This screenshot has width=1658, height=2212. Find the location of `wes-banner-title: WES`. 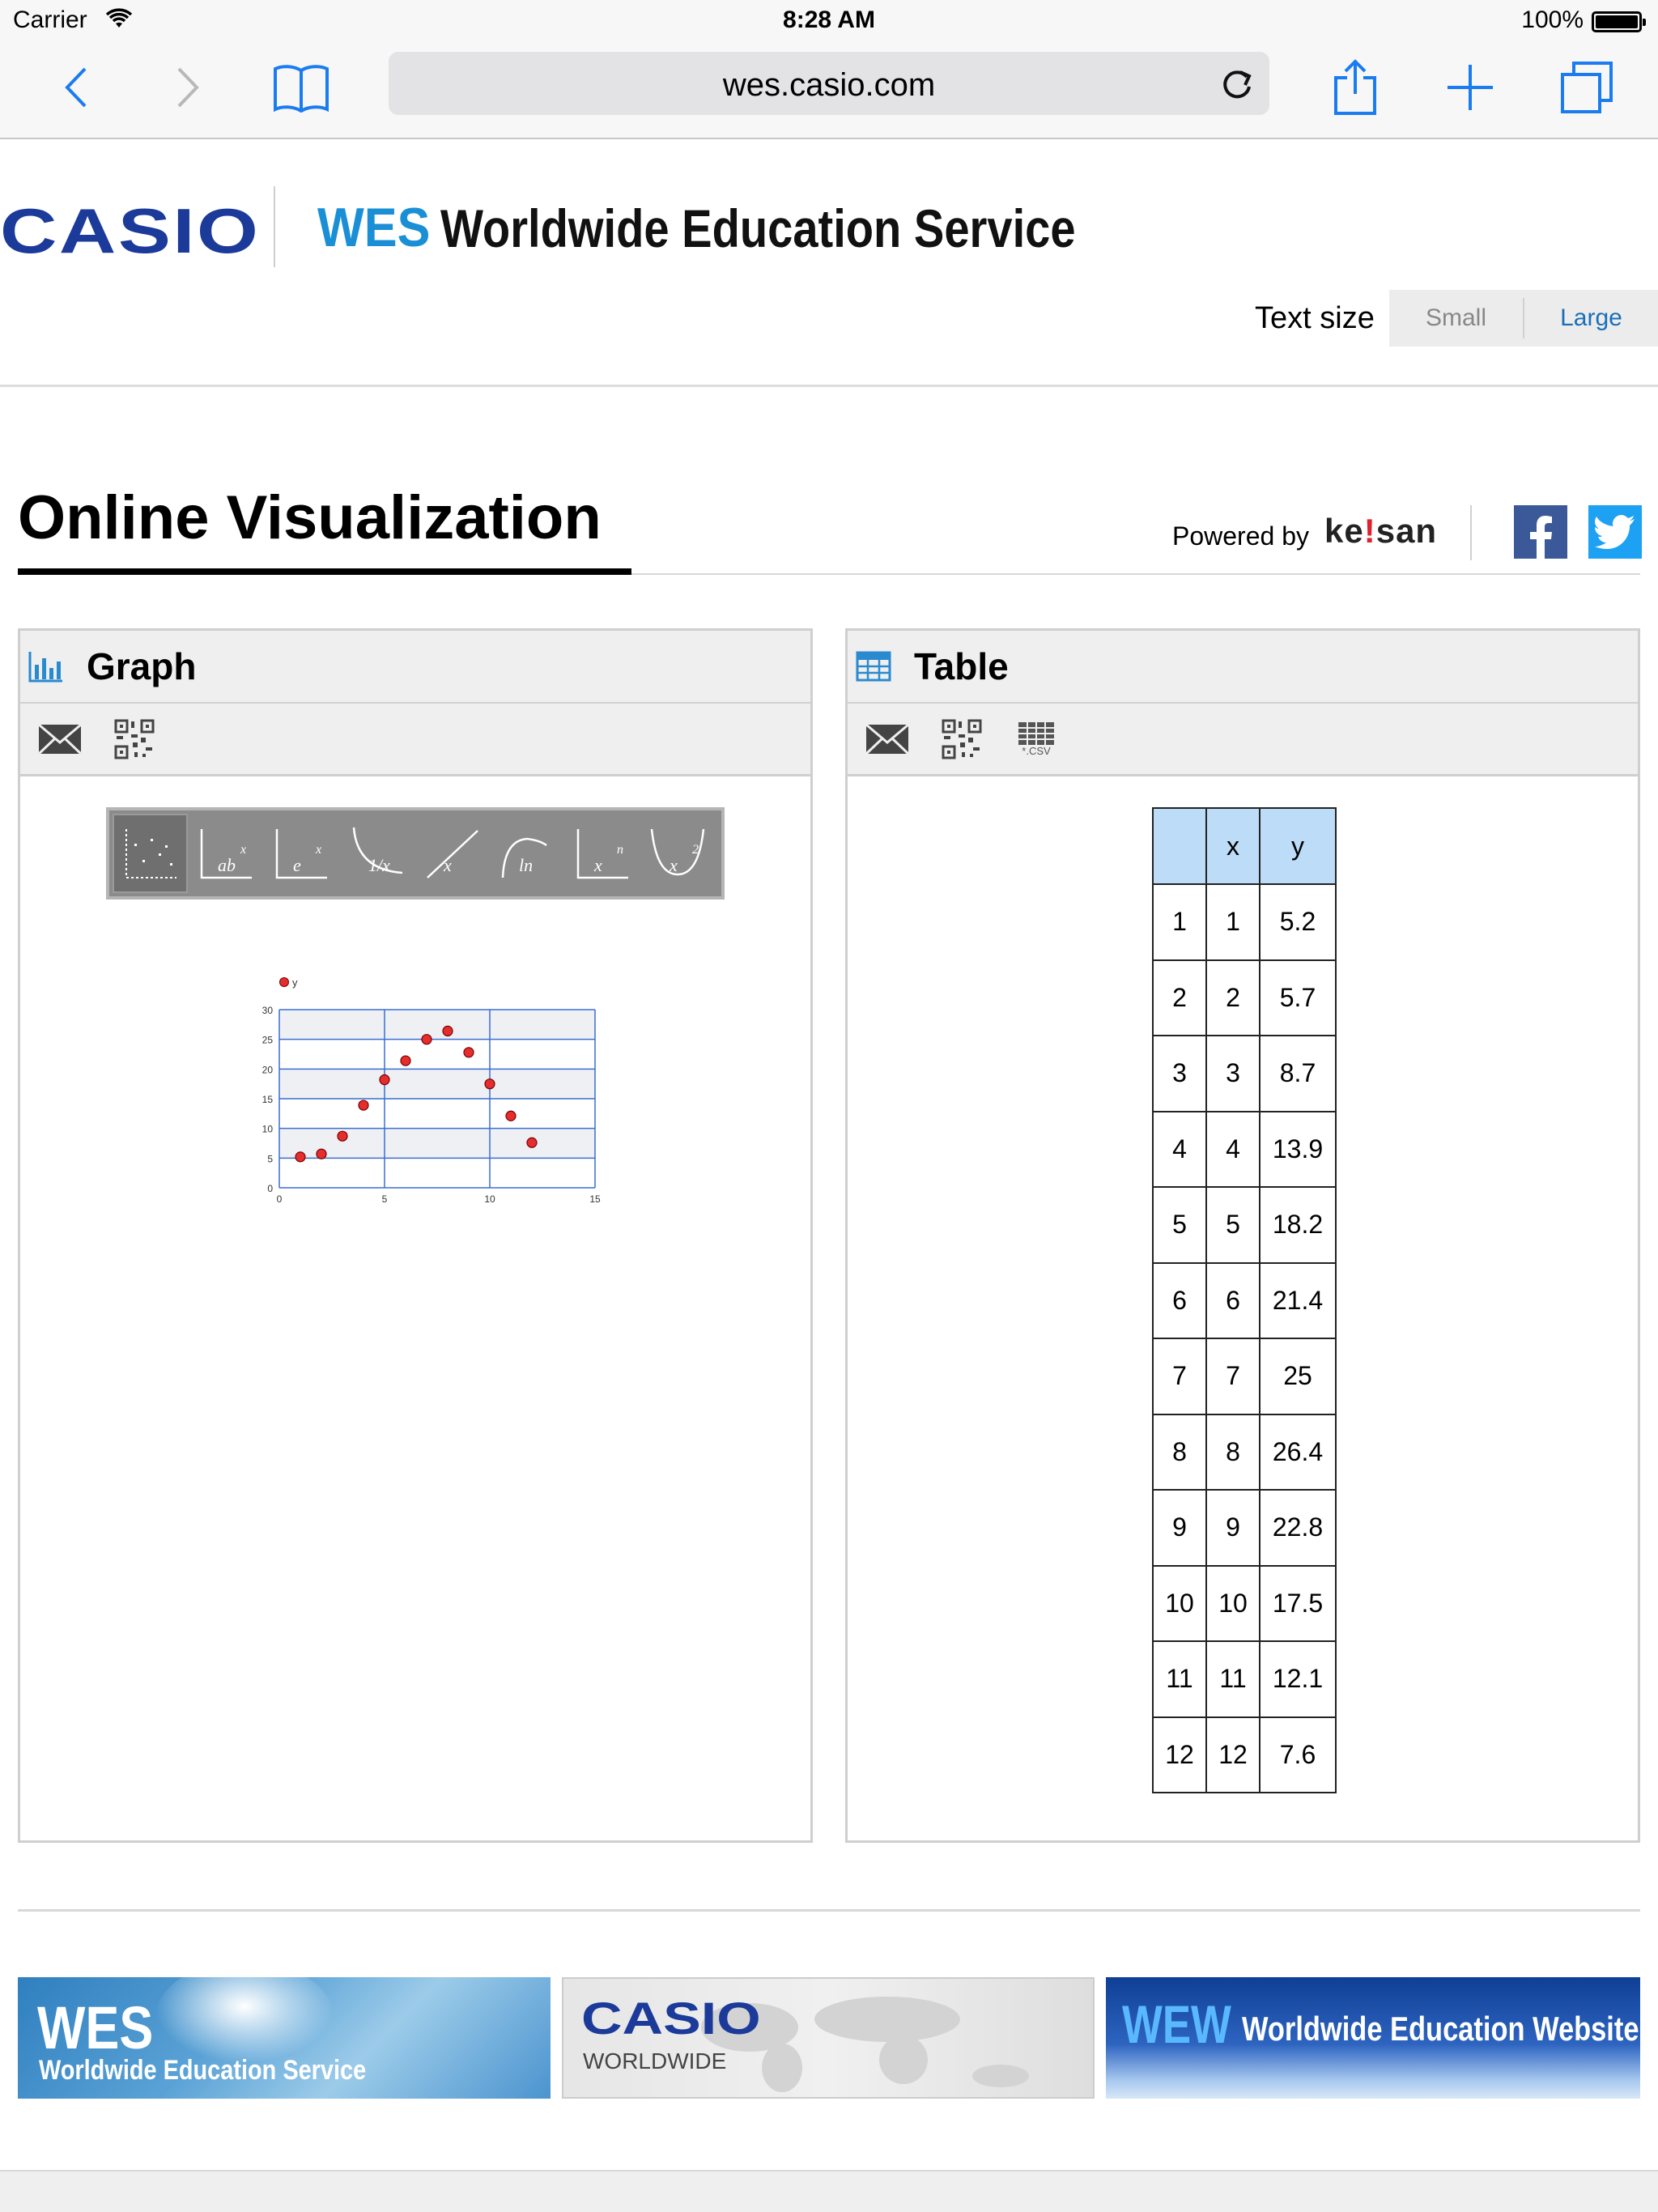

wes-banner-title: WES is located at coordinates (95, 2028).